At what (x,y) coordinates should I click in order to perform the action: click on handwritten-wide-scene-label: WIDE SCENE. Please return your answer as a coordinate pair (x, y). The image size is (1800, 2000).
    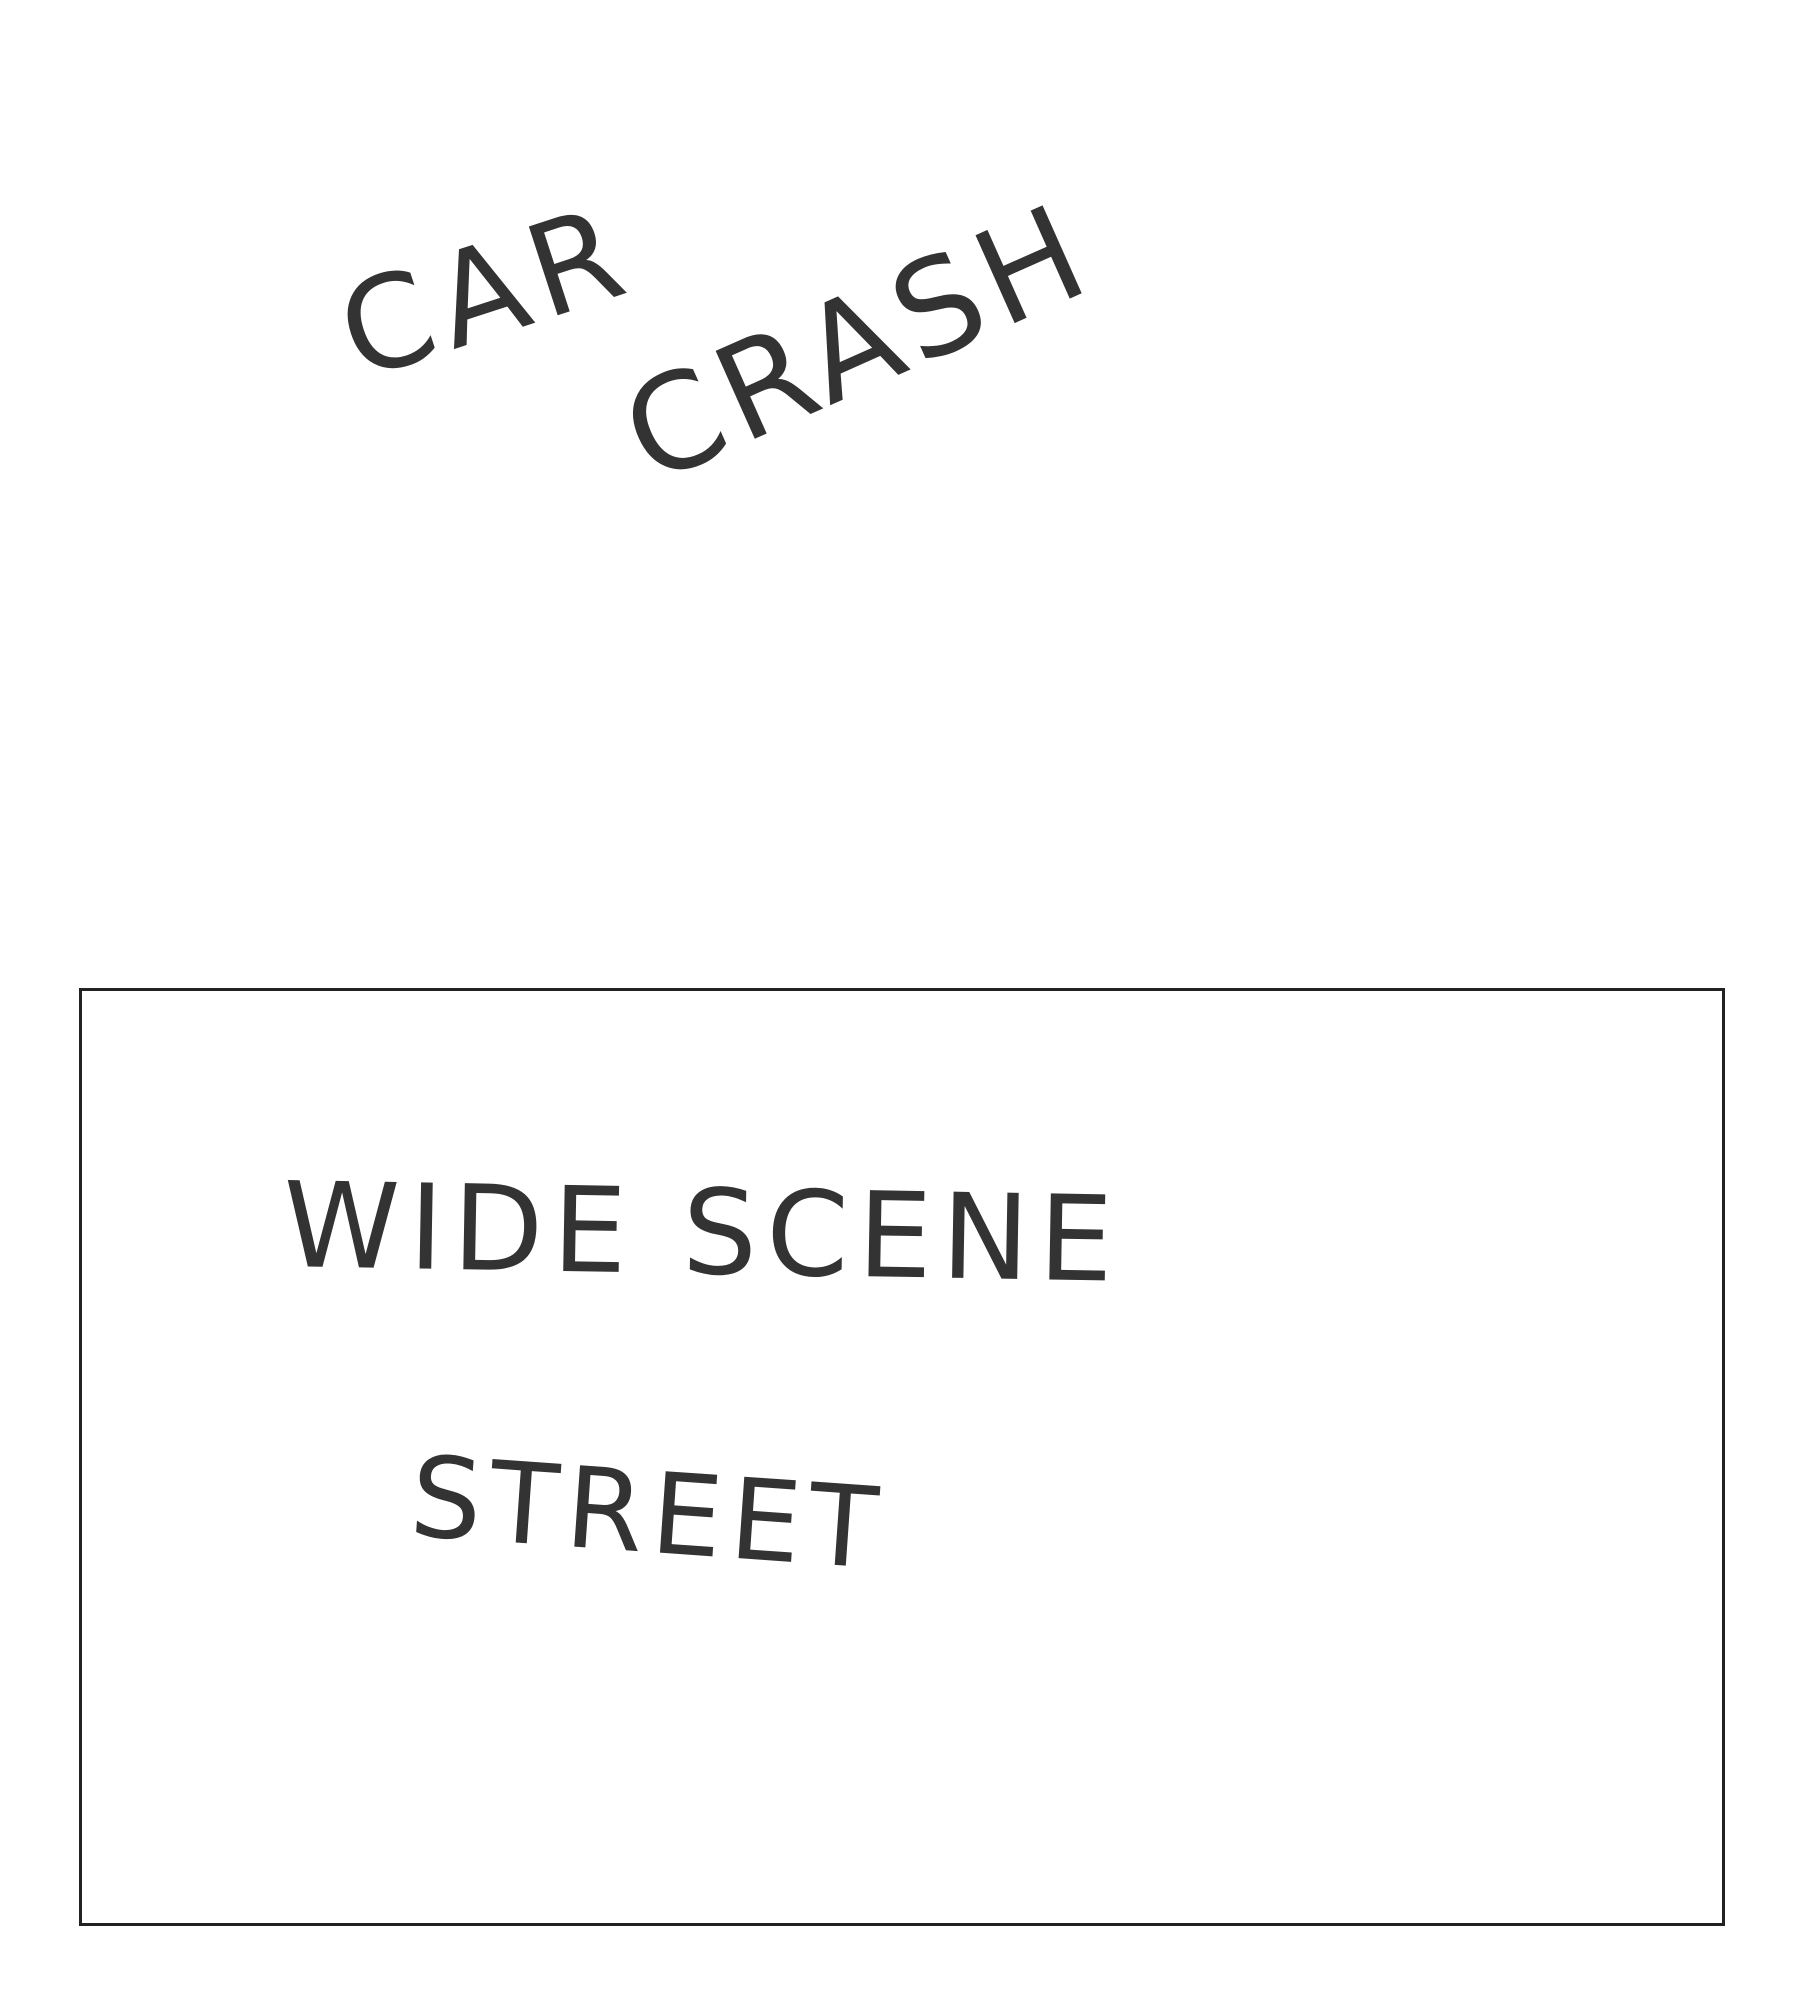
    Looking at the image, I should click on (702, 1232).